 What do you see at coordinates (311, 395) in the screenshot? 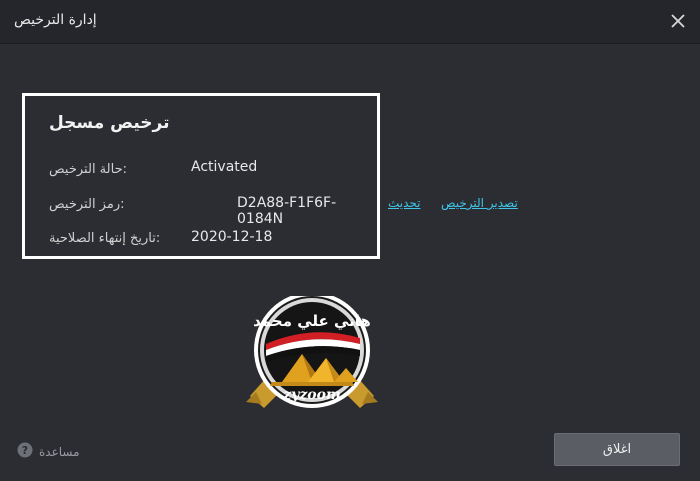
I see `logo-brand-text: zyzoom` at bounding box center [311, 395].